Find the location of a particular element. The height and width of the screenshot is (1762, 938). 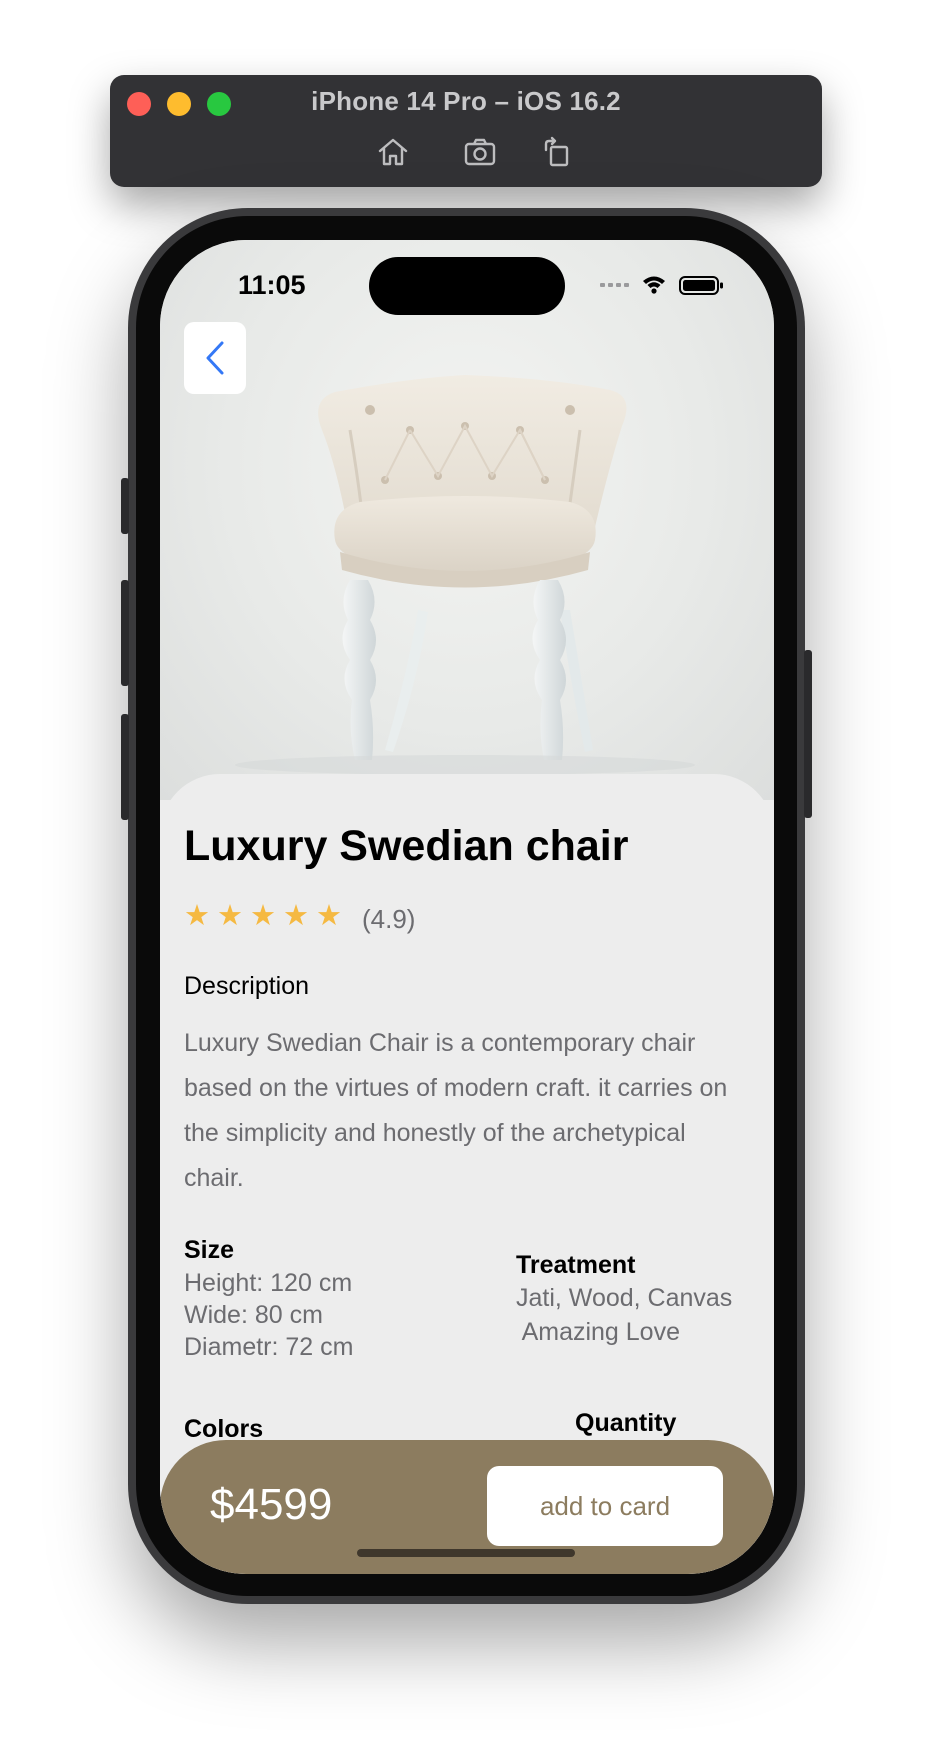

home-icon is located at coordinates (393, 152).